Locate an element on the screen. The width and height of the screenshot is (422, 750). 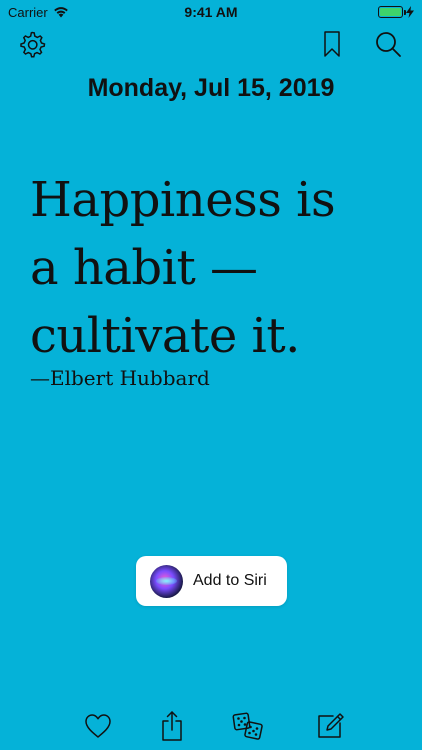
status-bar: Carrier 9:41 AM is located at coordinates (211, 12).